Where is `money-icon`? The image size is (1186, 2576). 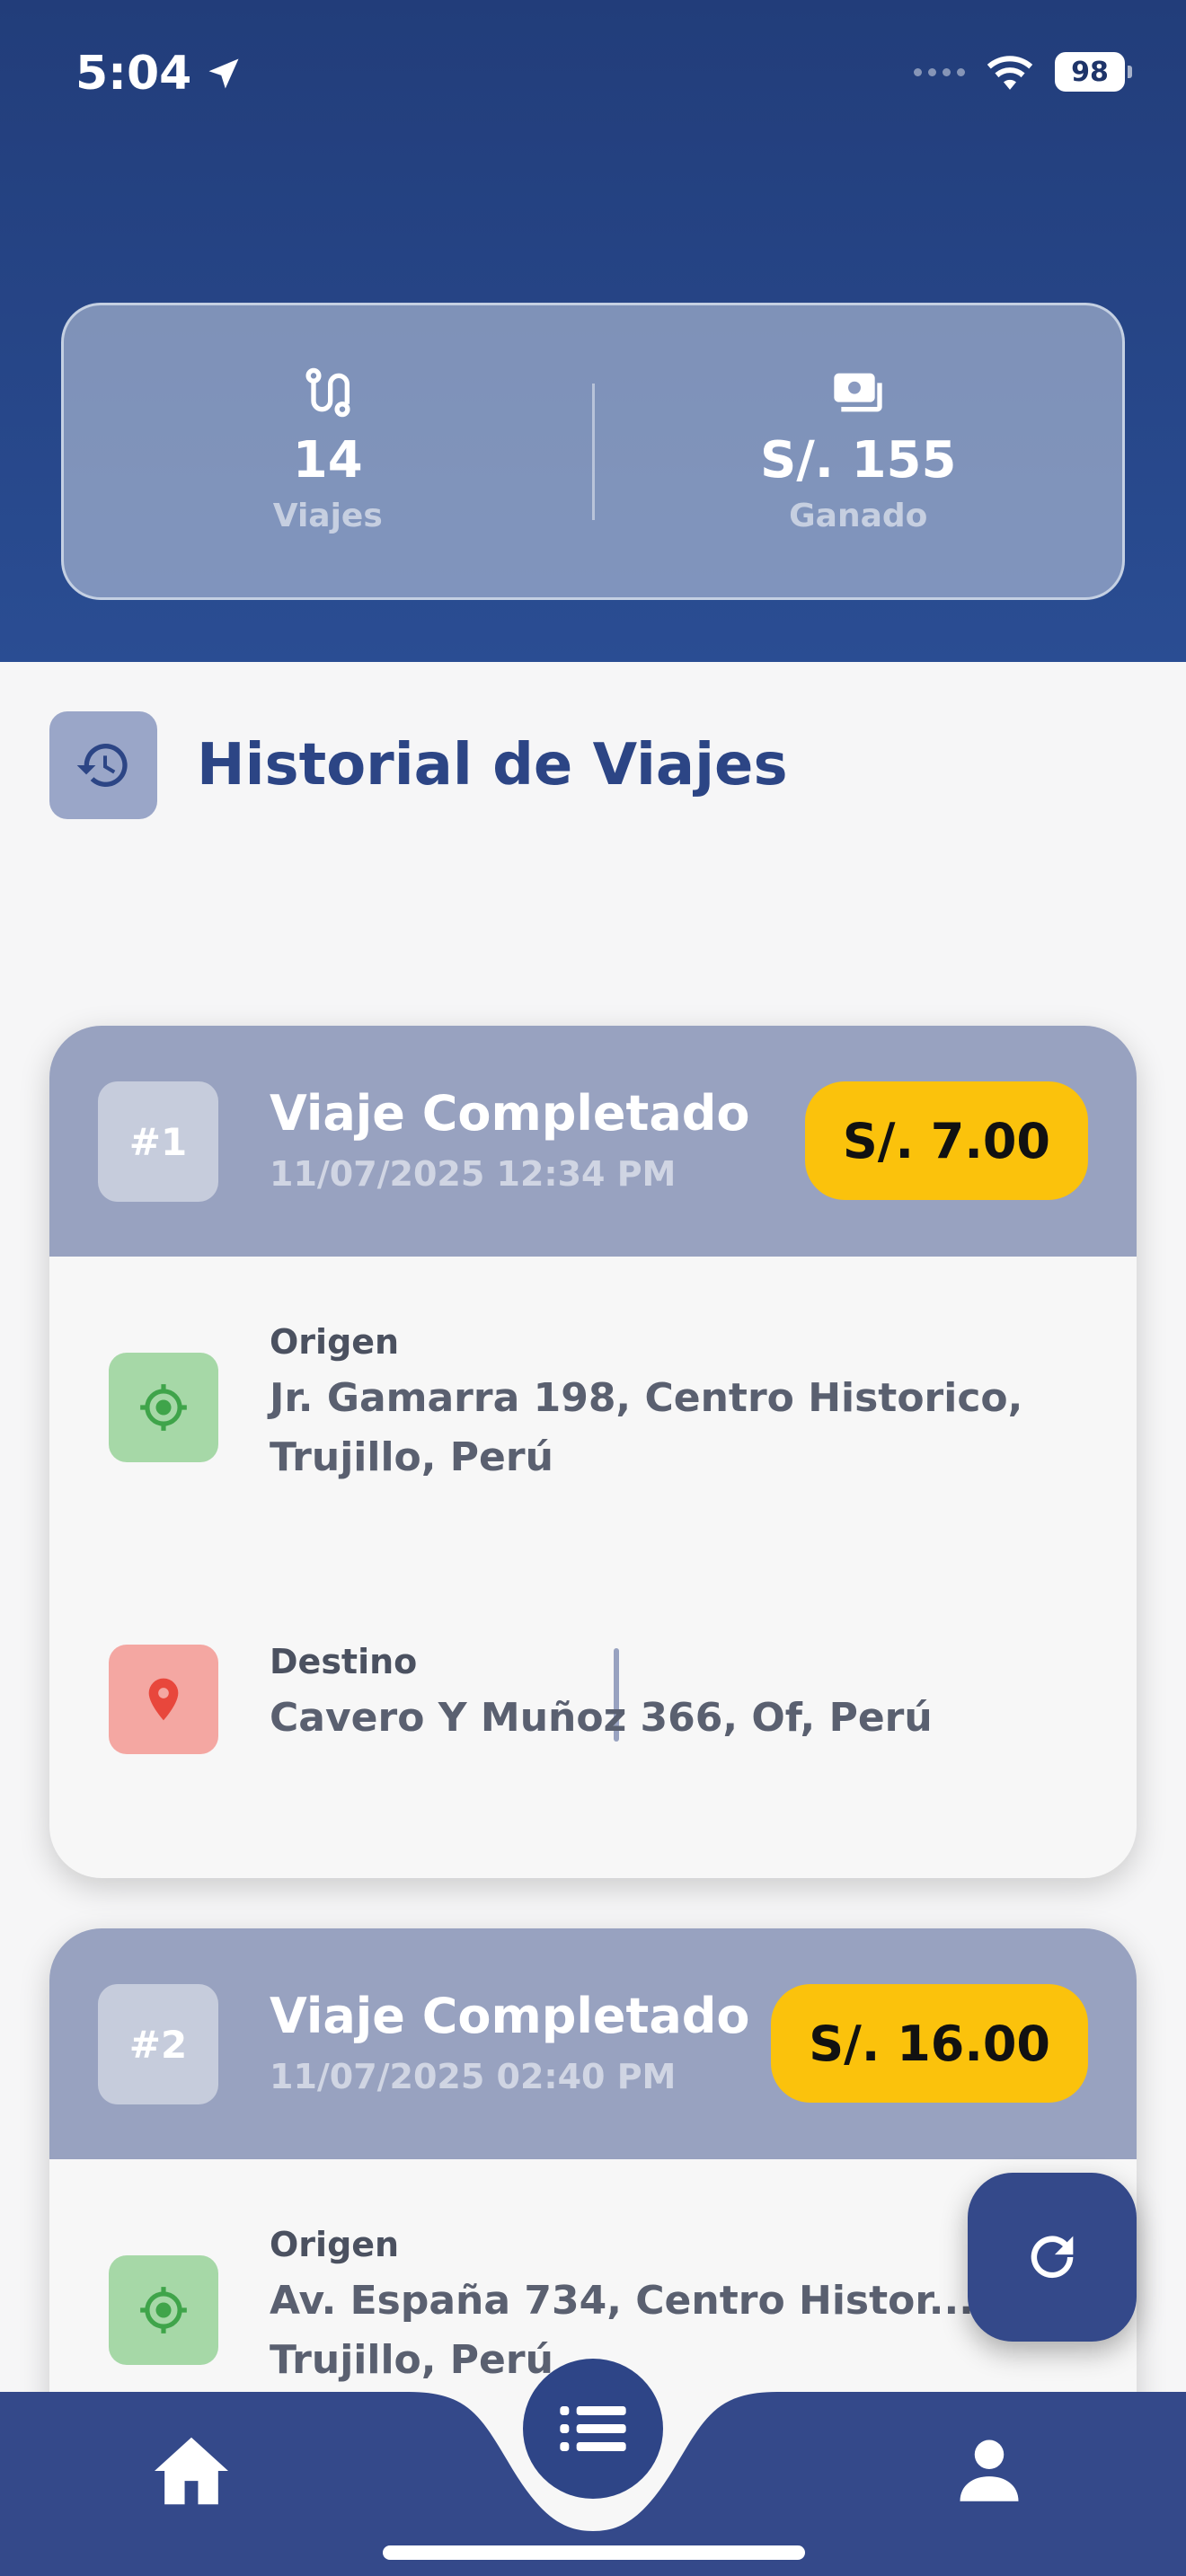
money-icon is located at coordinates (858, 392).